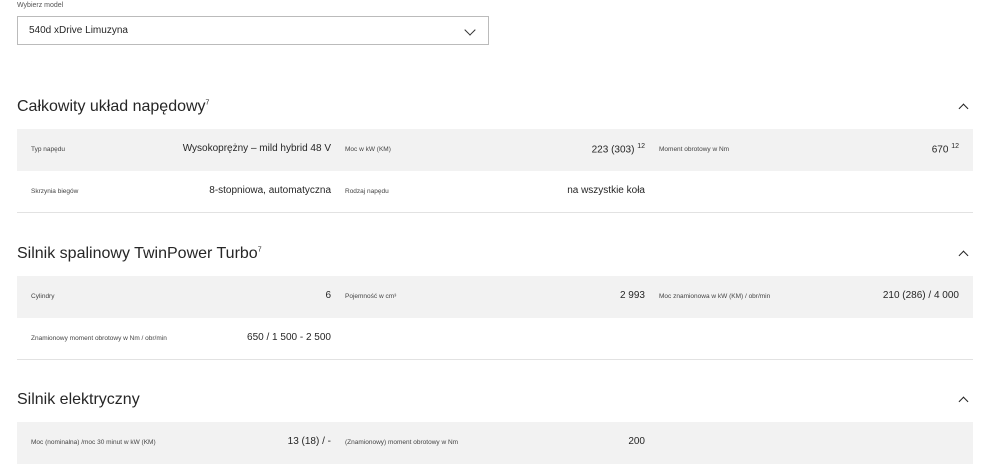 This screenshot has height=474, width=1000. I want to click on spec-cell: Rodzaj napędu na wszystkie koła, so click(488, 192).